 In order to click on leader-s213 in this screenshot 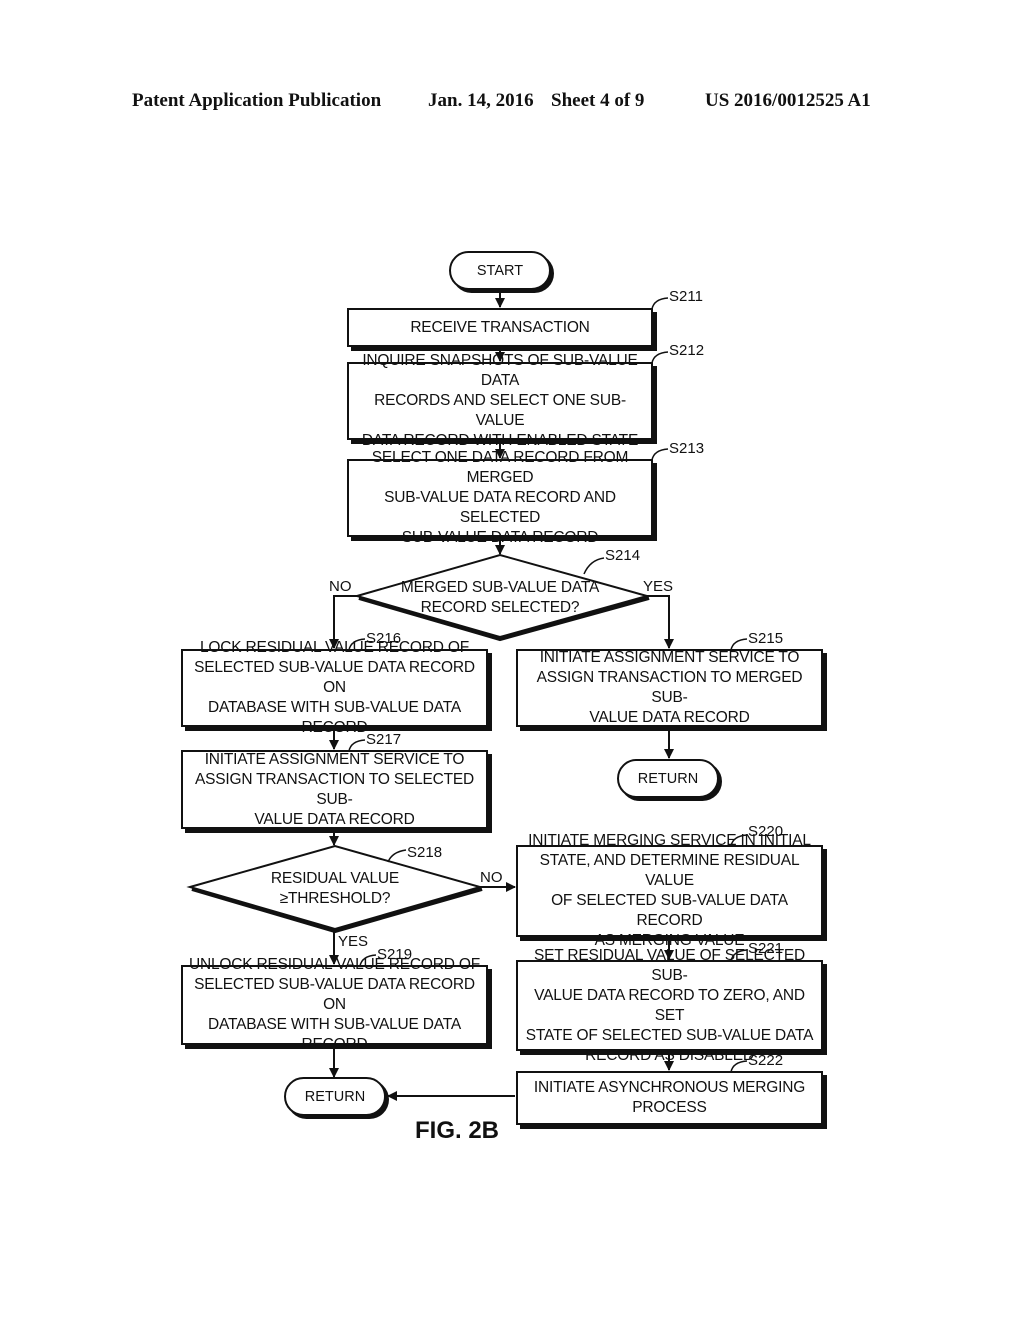, I will do `click(660, 454)`.